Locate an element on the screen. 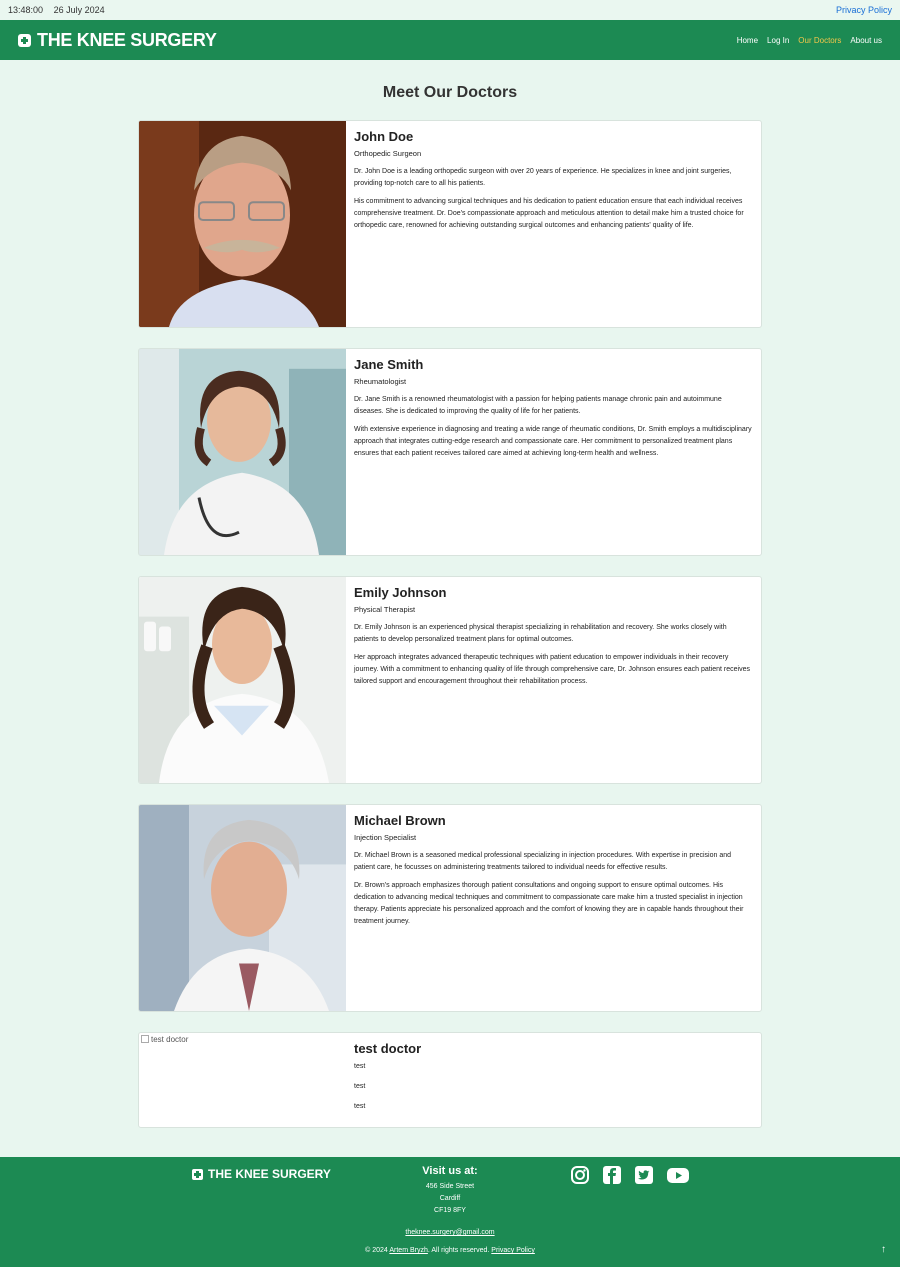 The image size is (900, 1267). instagram-icon is located at coordinates (580, 1177).